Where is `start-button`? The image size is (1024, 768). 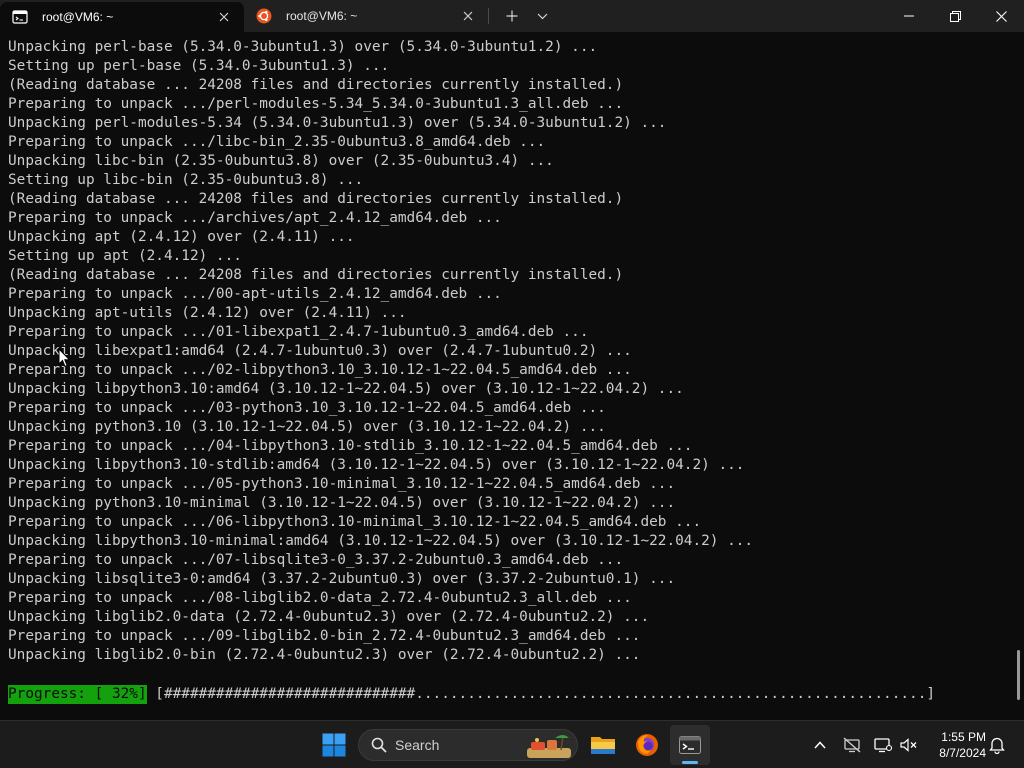 start-button is located at coordinates (334, 745).